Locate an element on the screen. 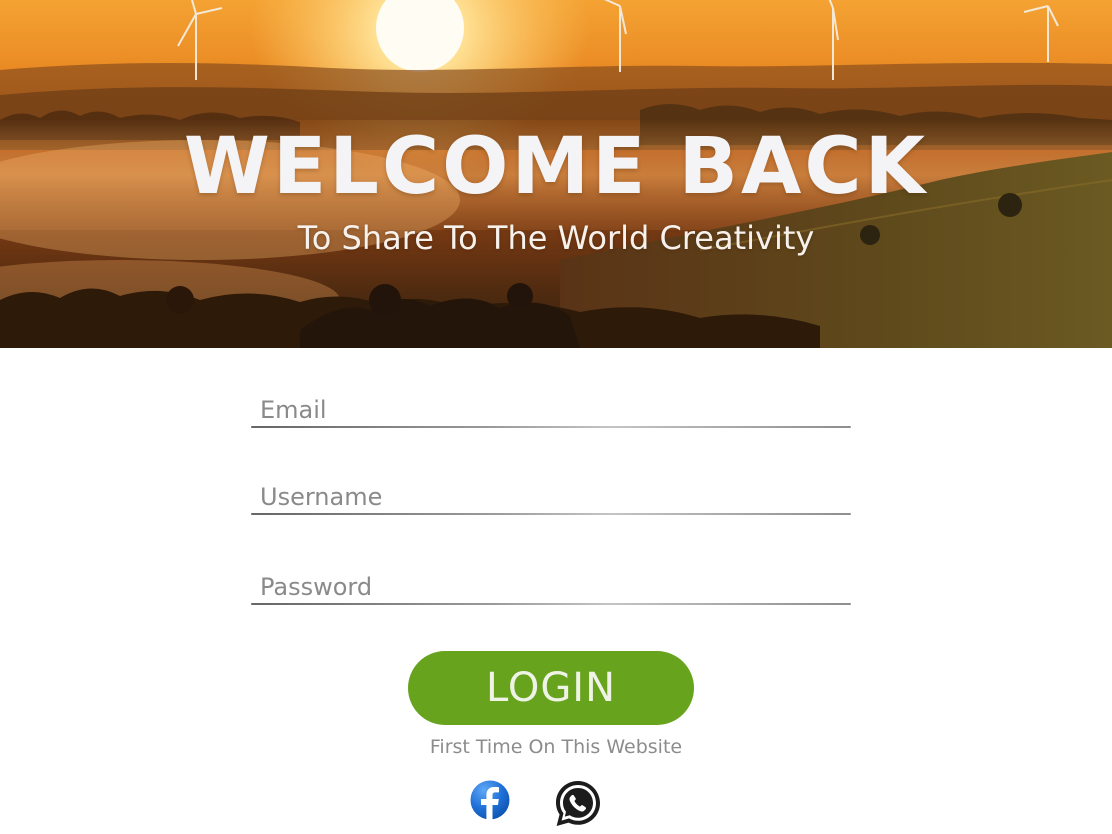 This screenshot has width=1112, height=834. first-time-link: First Time On This Website is located at coordinates (556, 747).